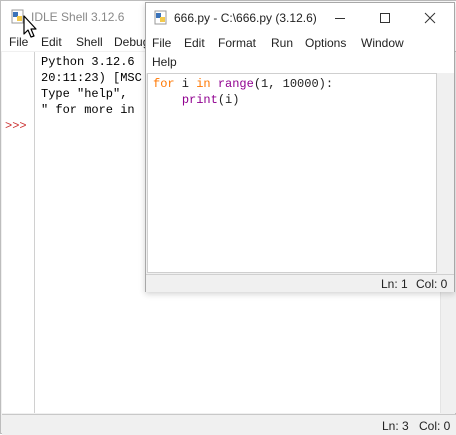 The width and height of the screenshot is (456, 435). Describe the element at coordinates (78, 17) in the screenshot. I see `shell-title: IDLE Shell 3.12.6` at that location.